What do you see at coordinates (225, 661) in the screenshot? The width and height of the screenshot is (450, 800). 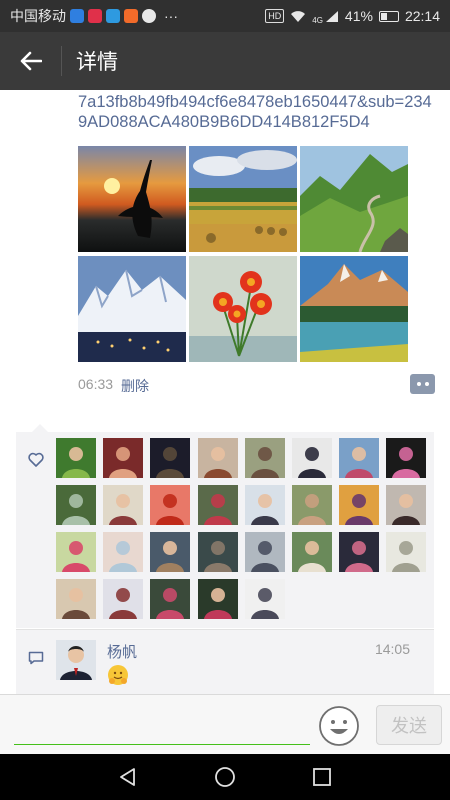 I see `comments-section: 杨帆 14:05` at bounding box center [225, 661].